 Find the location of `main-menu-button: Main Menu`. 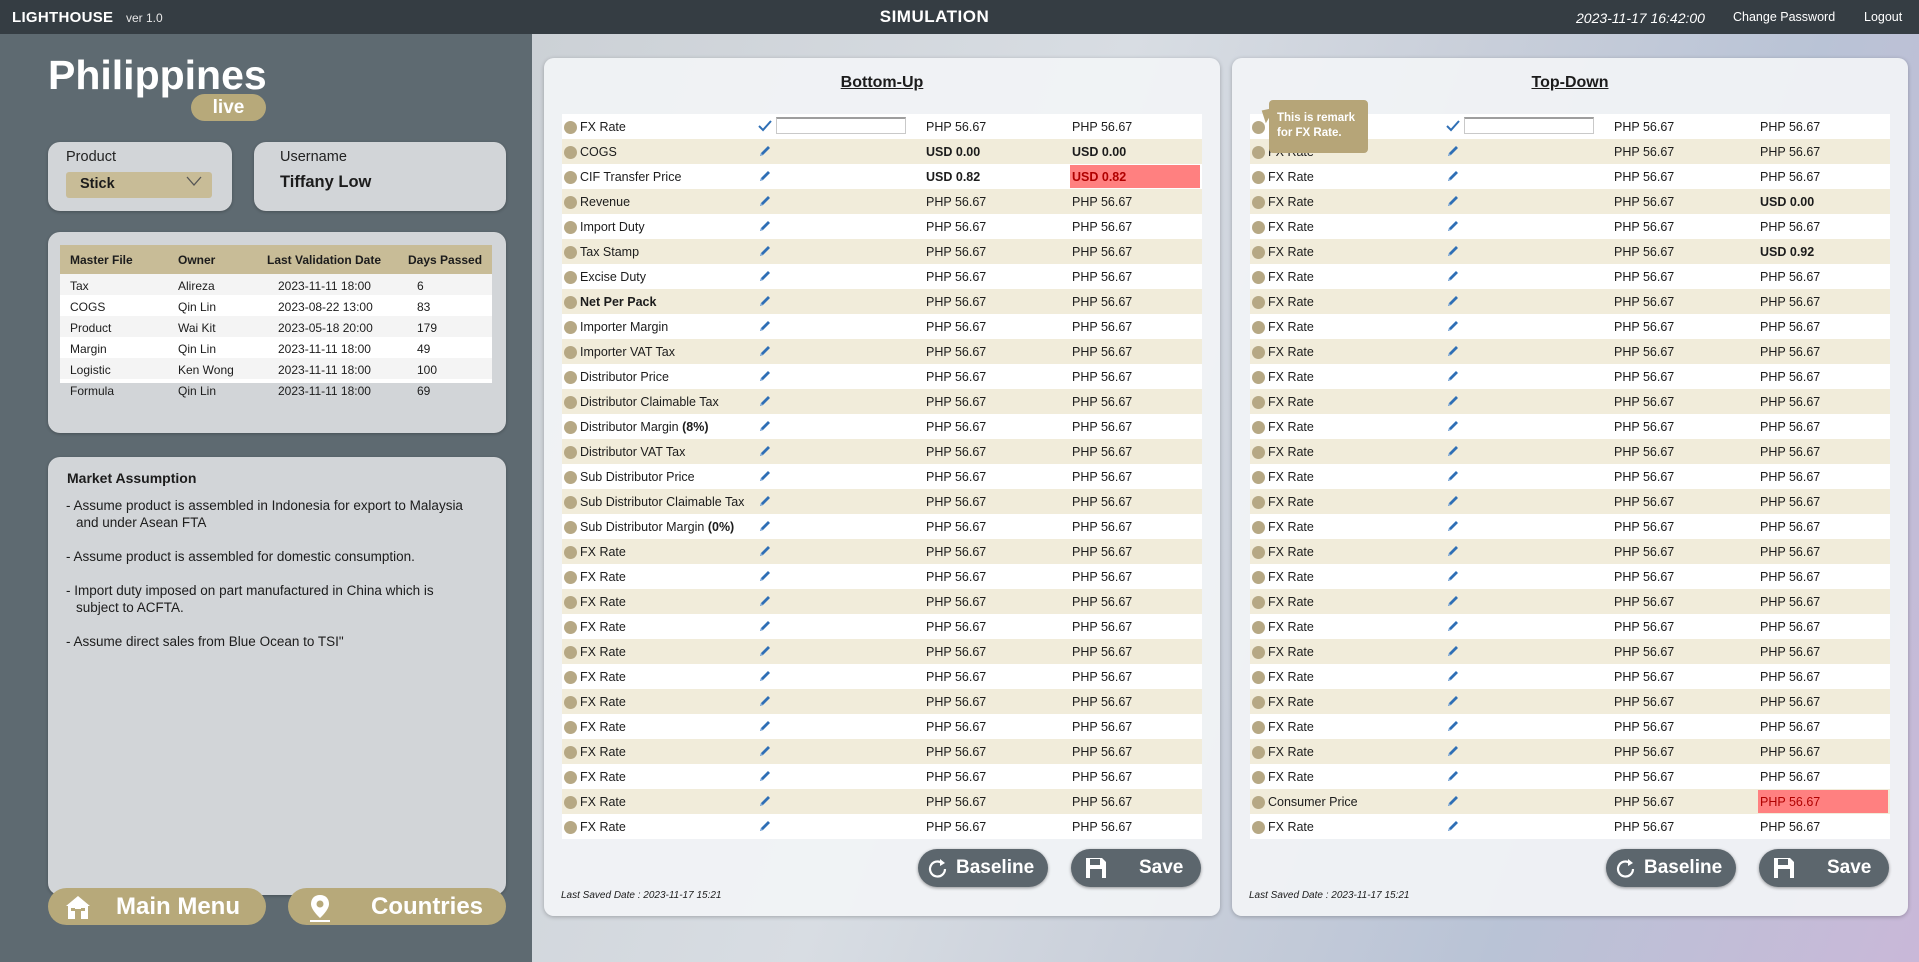

main-menu-button: Main Menu is located at coordinates (157, 906).